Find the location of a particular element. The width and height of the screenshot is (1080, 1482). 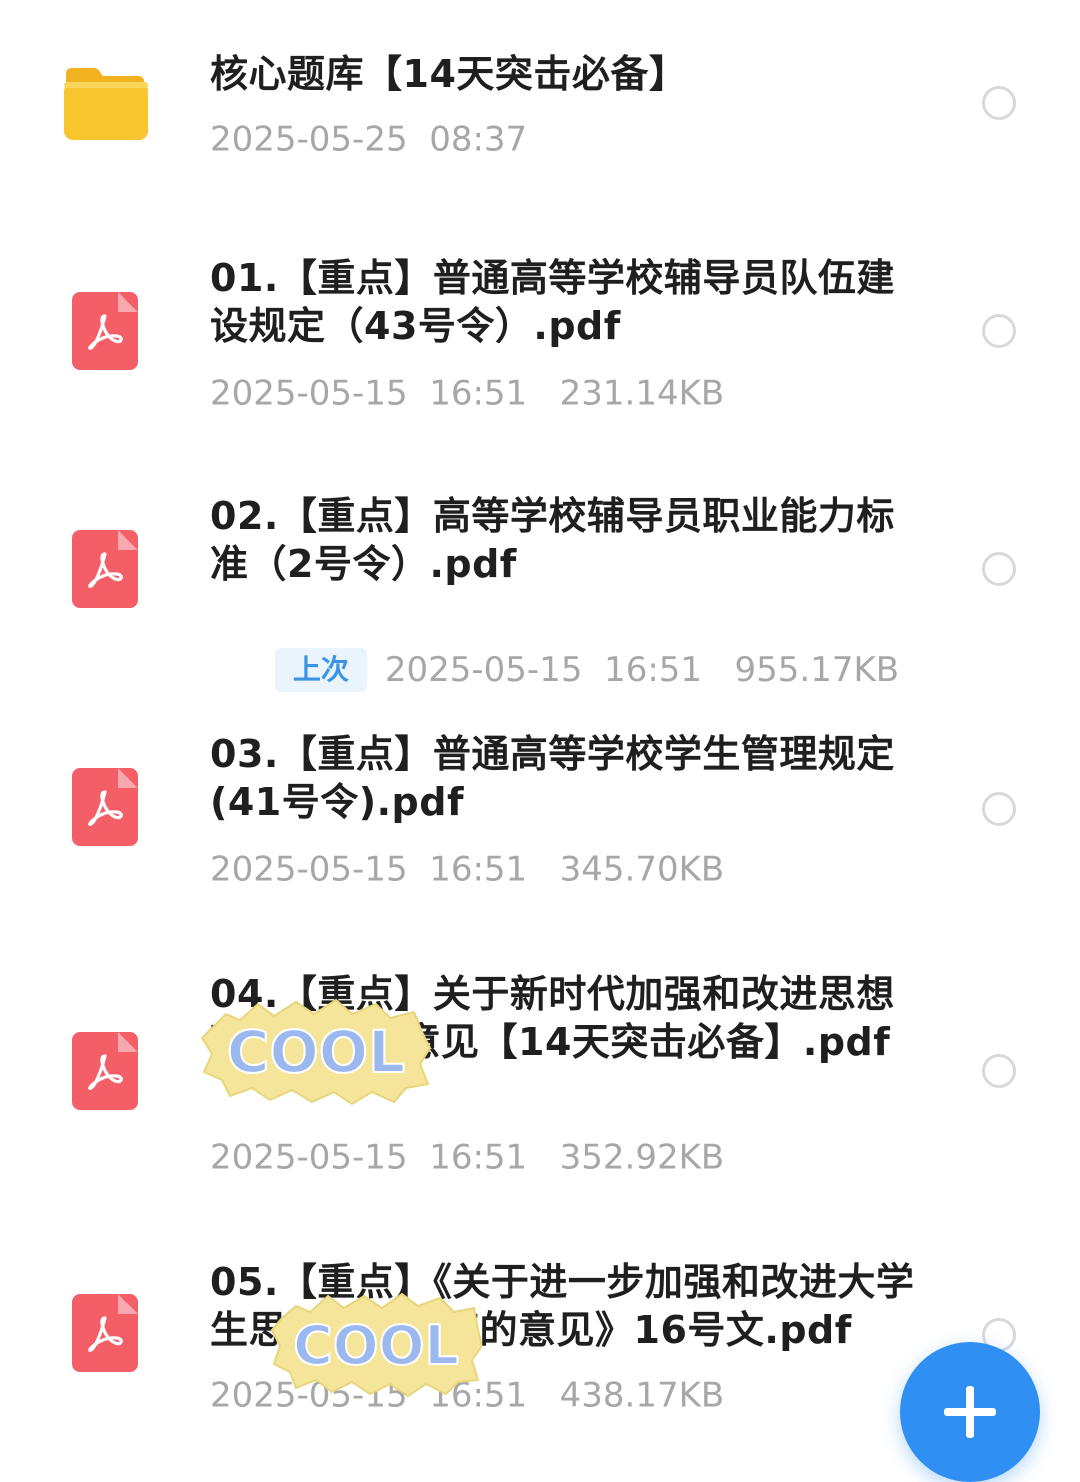

file-meta: 2025-05-15 16:51 345.70KB is located at coordinates (467, 869).